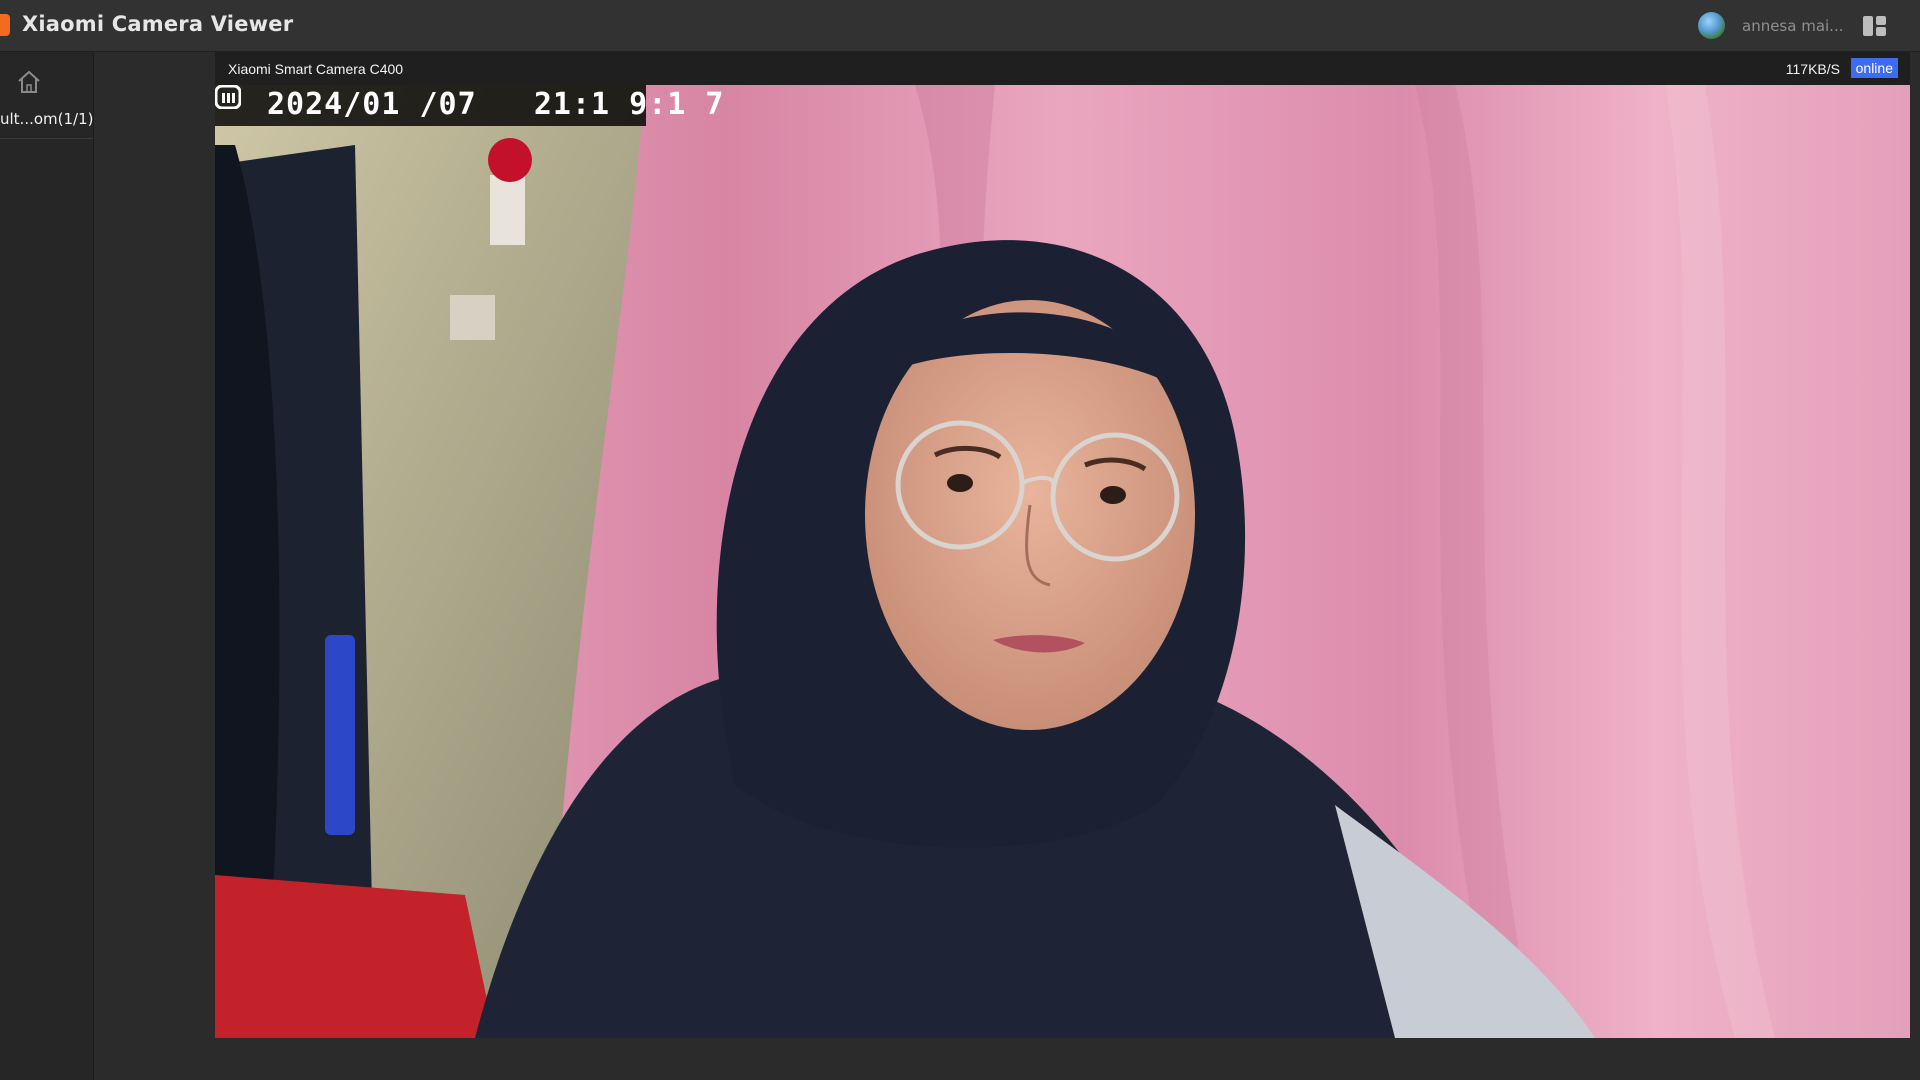 The height and width of the screenshot is (1080, 1920). I want to click on camera-name: Xiaomi Smart Camera C400, so click(316, 69).